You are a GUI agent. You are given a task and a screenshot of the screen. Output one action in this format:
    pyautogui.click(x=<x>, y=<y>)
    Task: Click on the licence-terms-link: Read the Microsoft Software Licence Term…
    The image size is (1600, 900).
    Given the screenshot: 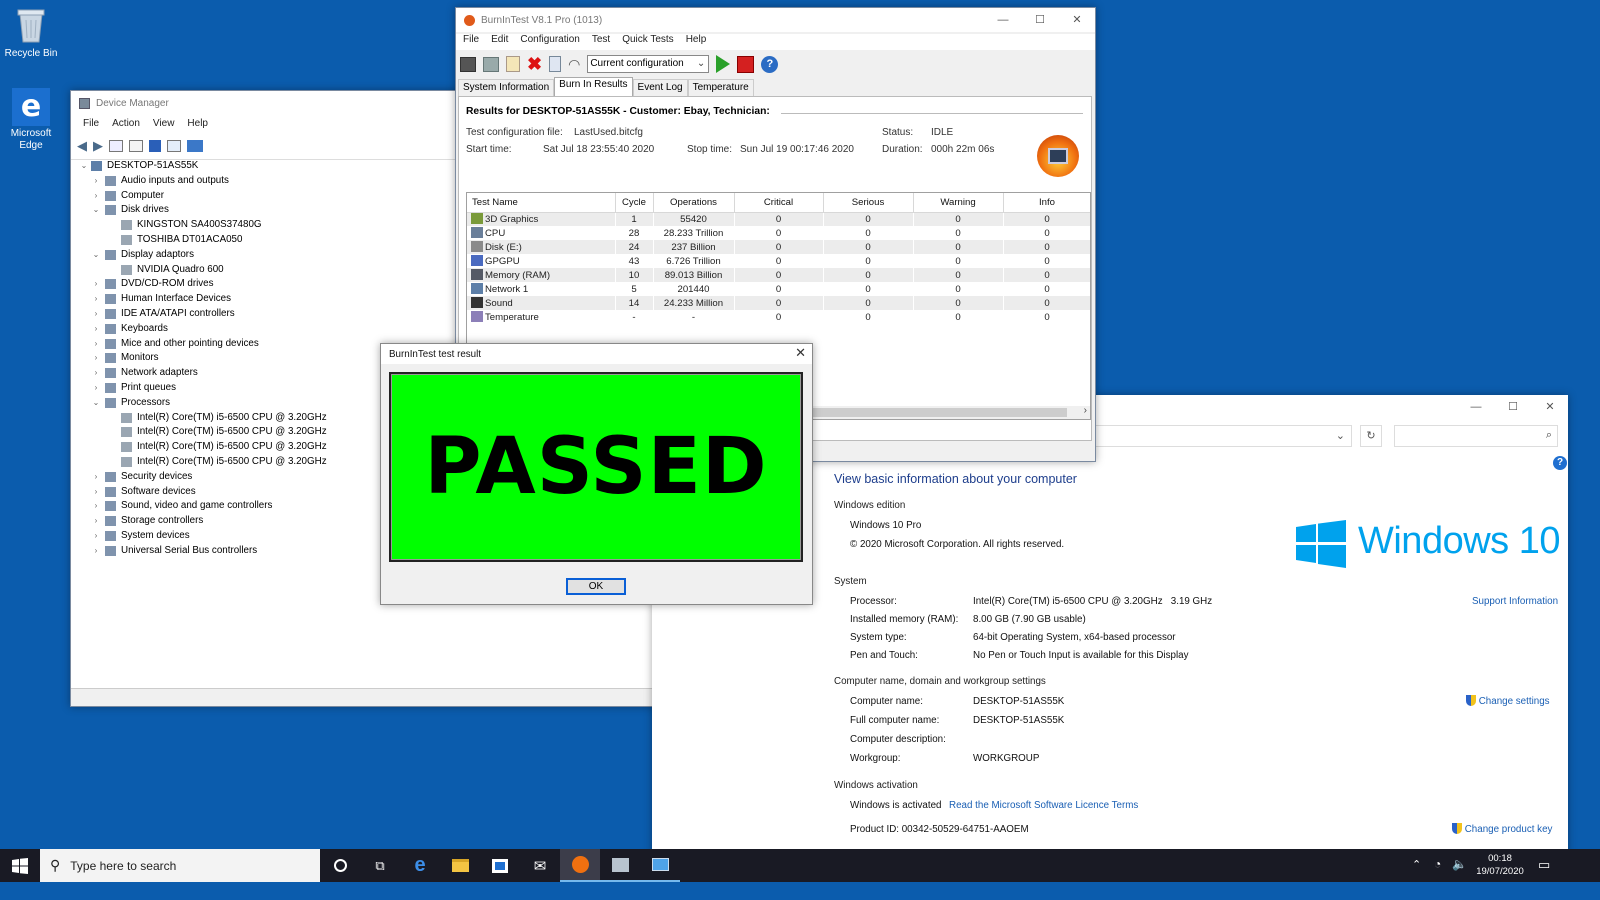 What is the action you would take?
    pyautogui.click(x=1043, y=805)
    